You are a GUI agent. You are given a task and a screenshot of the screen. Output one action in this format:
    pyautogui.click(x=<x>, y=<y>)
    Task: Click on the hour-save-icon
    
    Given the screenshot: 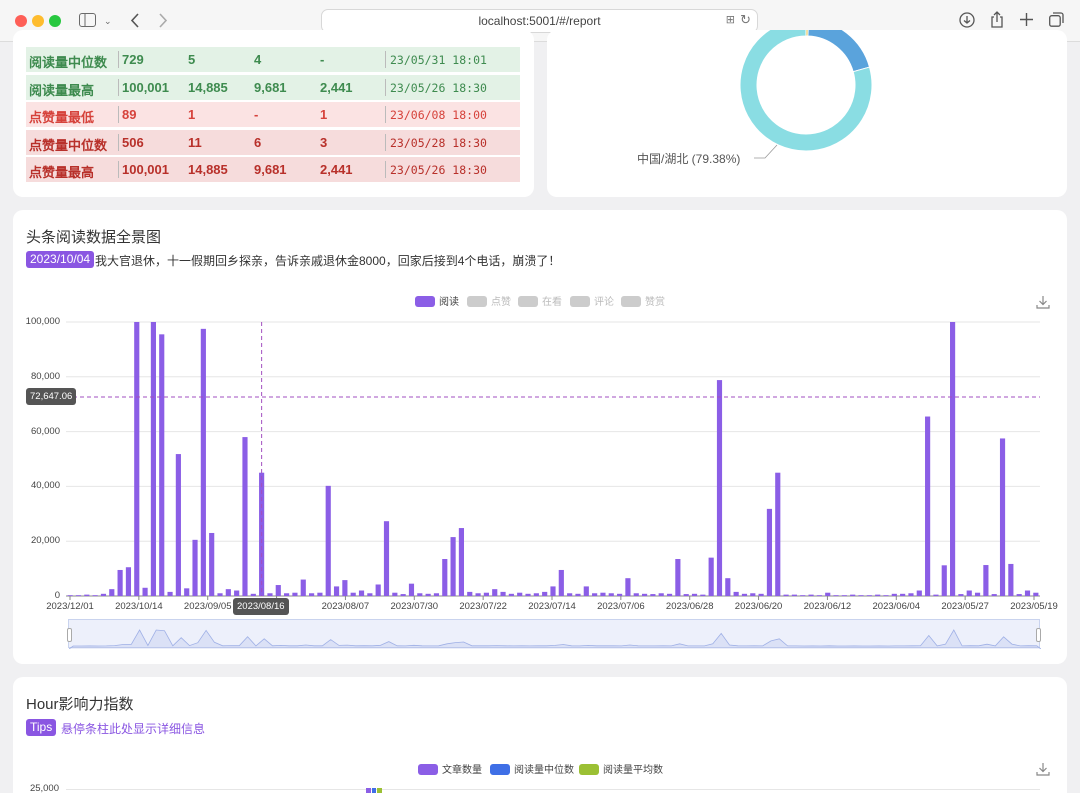 What is the action you would take?
    pyautogui.click(x=1043, y=769)
    